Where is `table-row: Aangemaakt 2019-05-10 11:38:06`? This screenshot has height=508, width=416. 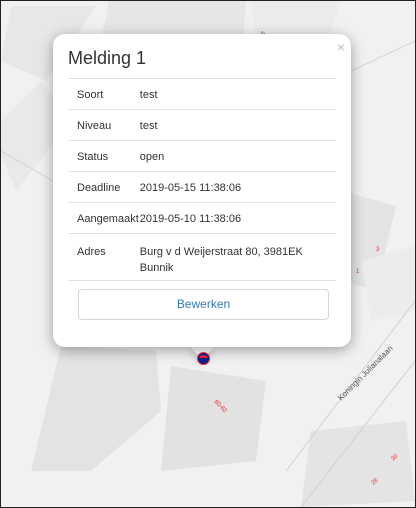 table-row: Aangemaakt 2019-05-10 11:38:06 is located at coordinates (202, 218).